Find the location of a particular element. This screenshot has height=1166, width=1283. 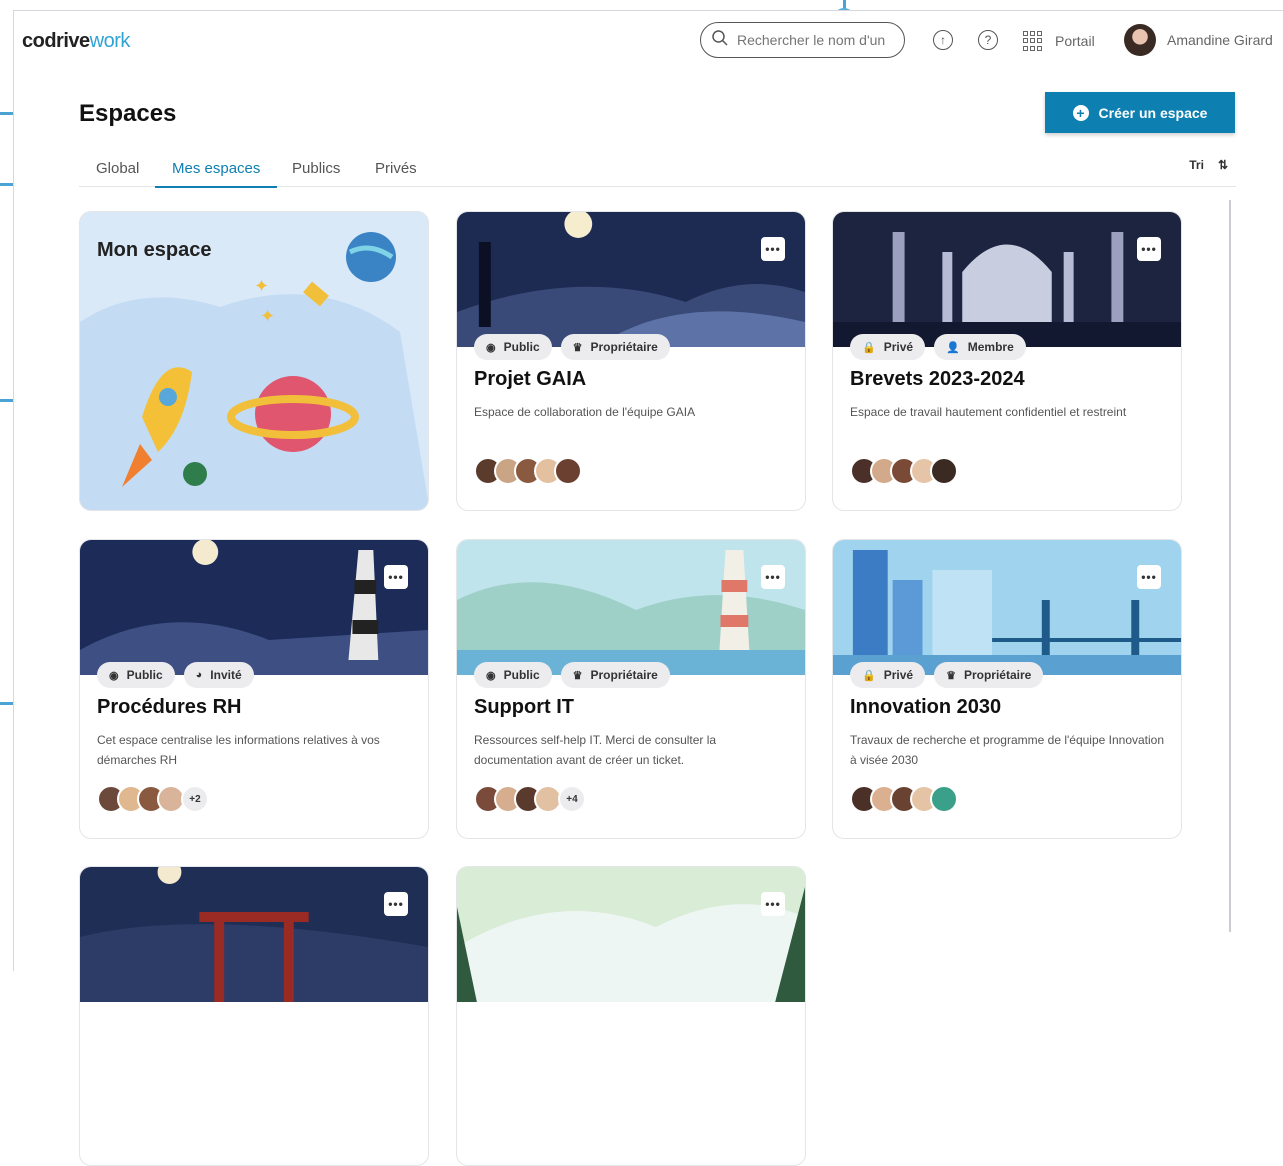

tab-publics: Publics is located at coordinates (316, 173).